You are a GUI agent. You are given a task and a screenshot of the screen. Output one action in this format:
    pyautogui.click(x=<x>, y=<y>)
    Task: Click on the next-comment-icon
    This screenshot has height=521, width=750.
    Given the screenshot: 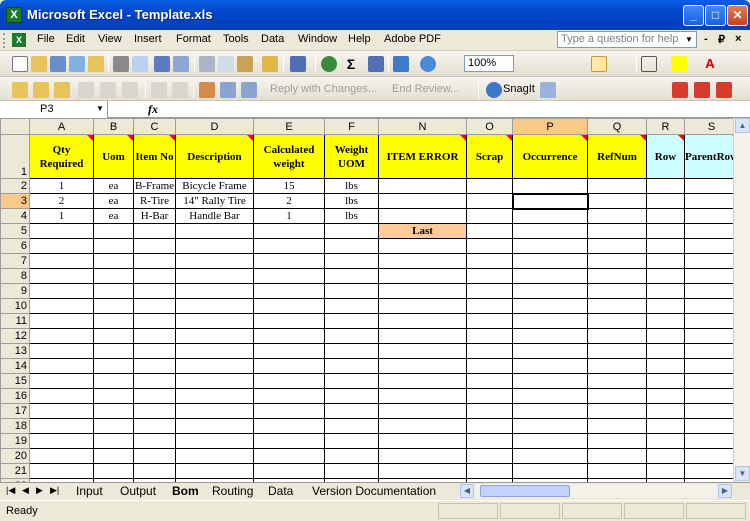 What is the action you would take?
    pyautogui.click(x=130, y=90)
    